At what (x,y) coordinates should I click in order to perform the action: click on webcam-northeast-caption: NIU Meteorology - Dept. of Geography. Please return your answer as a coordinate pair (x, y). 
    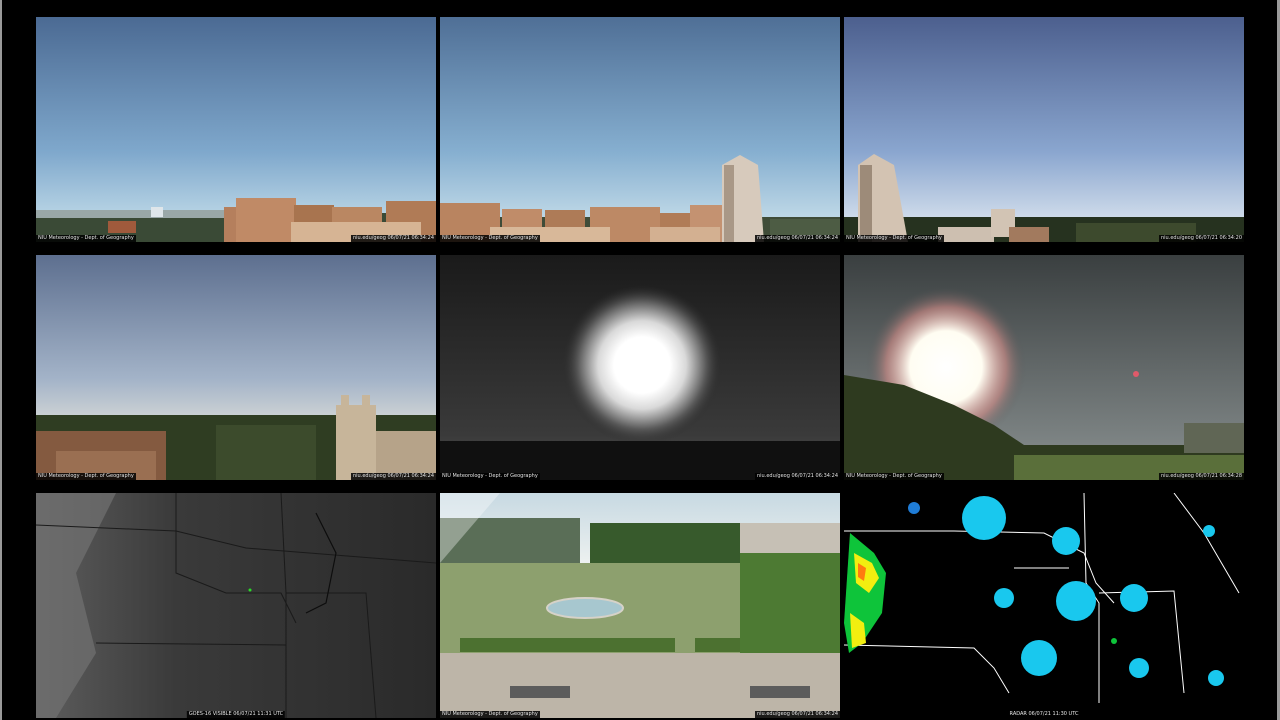
    Looking at the image, I should click on (490, 238).